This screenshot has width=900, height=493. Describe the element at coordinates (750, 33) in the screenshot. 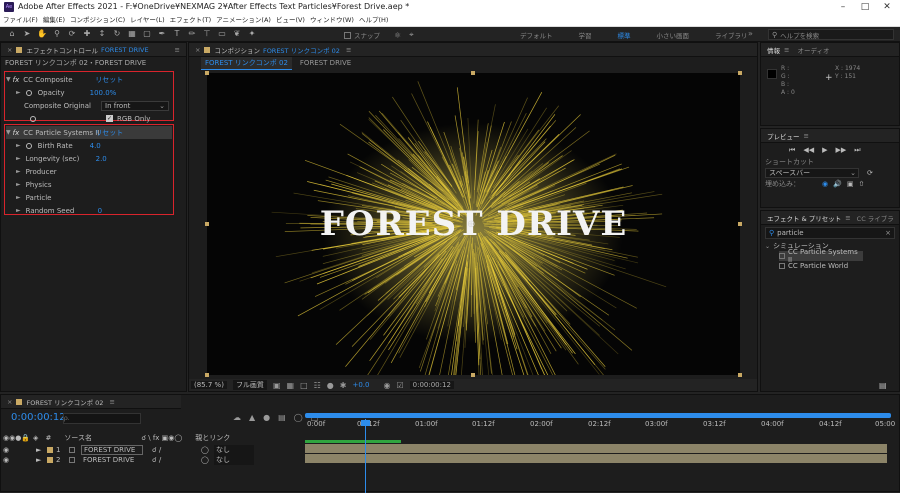

I see `workspace-overflow-icon: »` at that location.